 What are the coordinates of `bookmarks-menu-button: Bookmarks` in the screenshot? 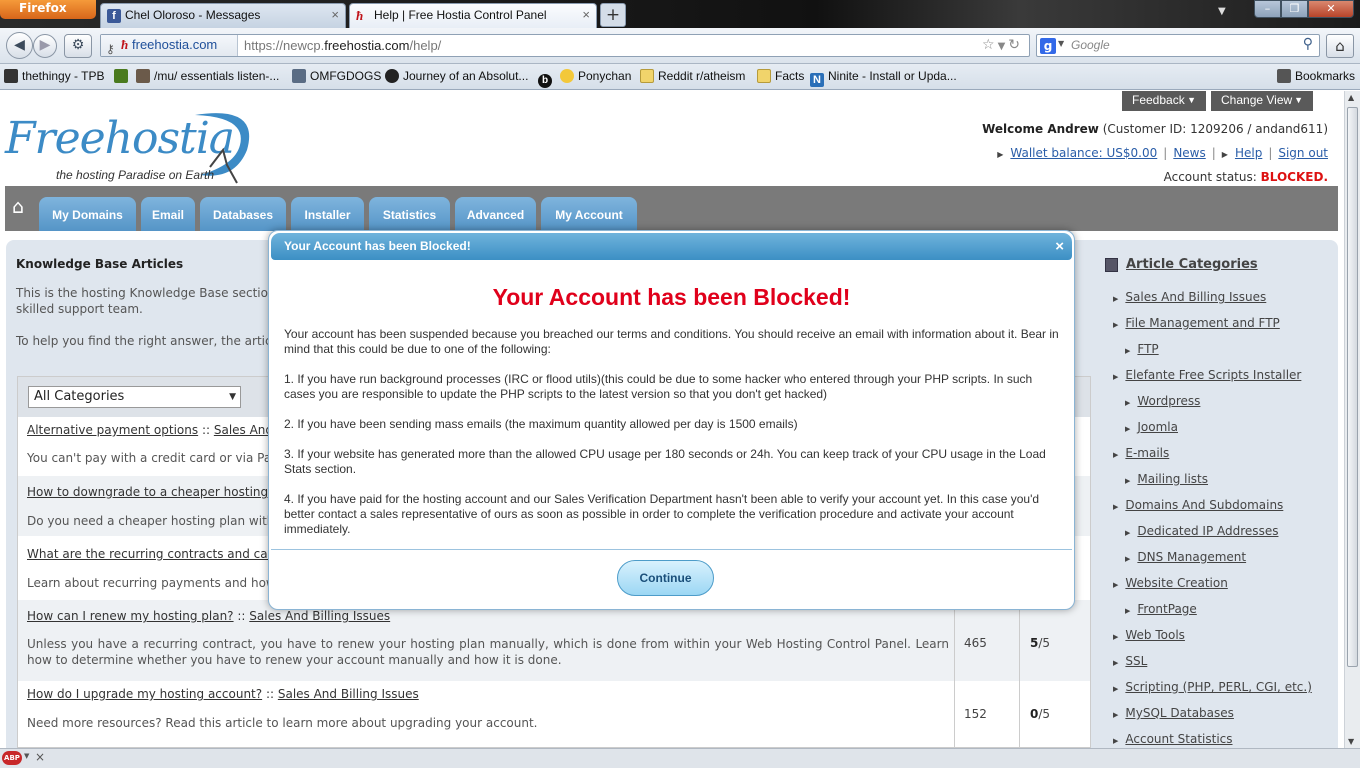 It's located at (1316, 76).